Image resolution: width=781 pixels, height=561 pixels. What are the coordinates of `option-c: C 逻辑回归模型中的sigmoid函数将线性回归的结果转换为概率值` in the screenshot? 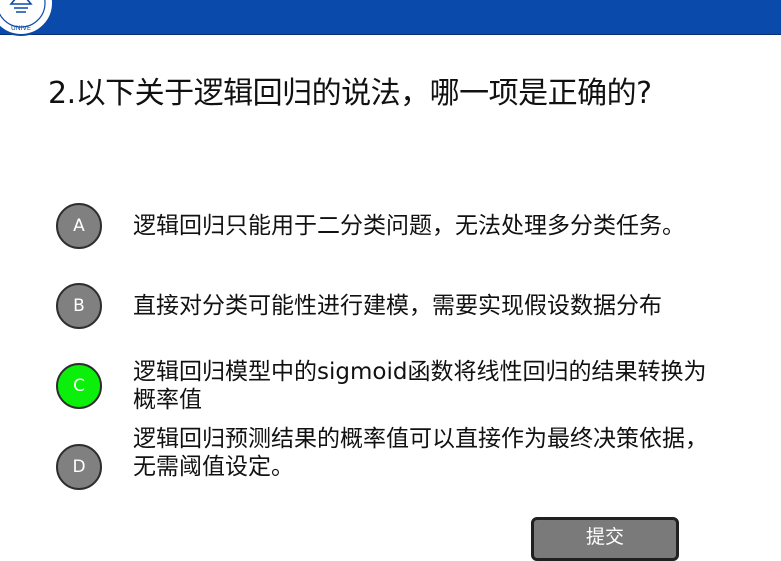 It's located at (396, 387).